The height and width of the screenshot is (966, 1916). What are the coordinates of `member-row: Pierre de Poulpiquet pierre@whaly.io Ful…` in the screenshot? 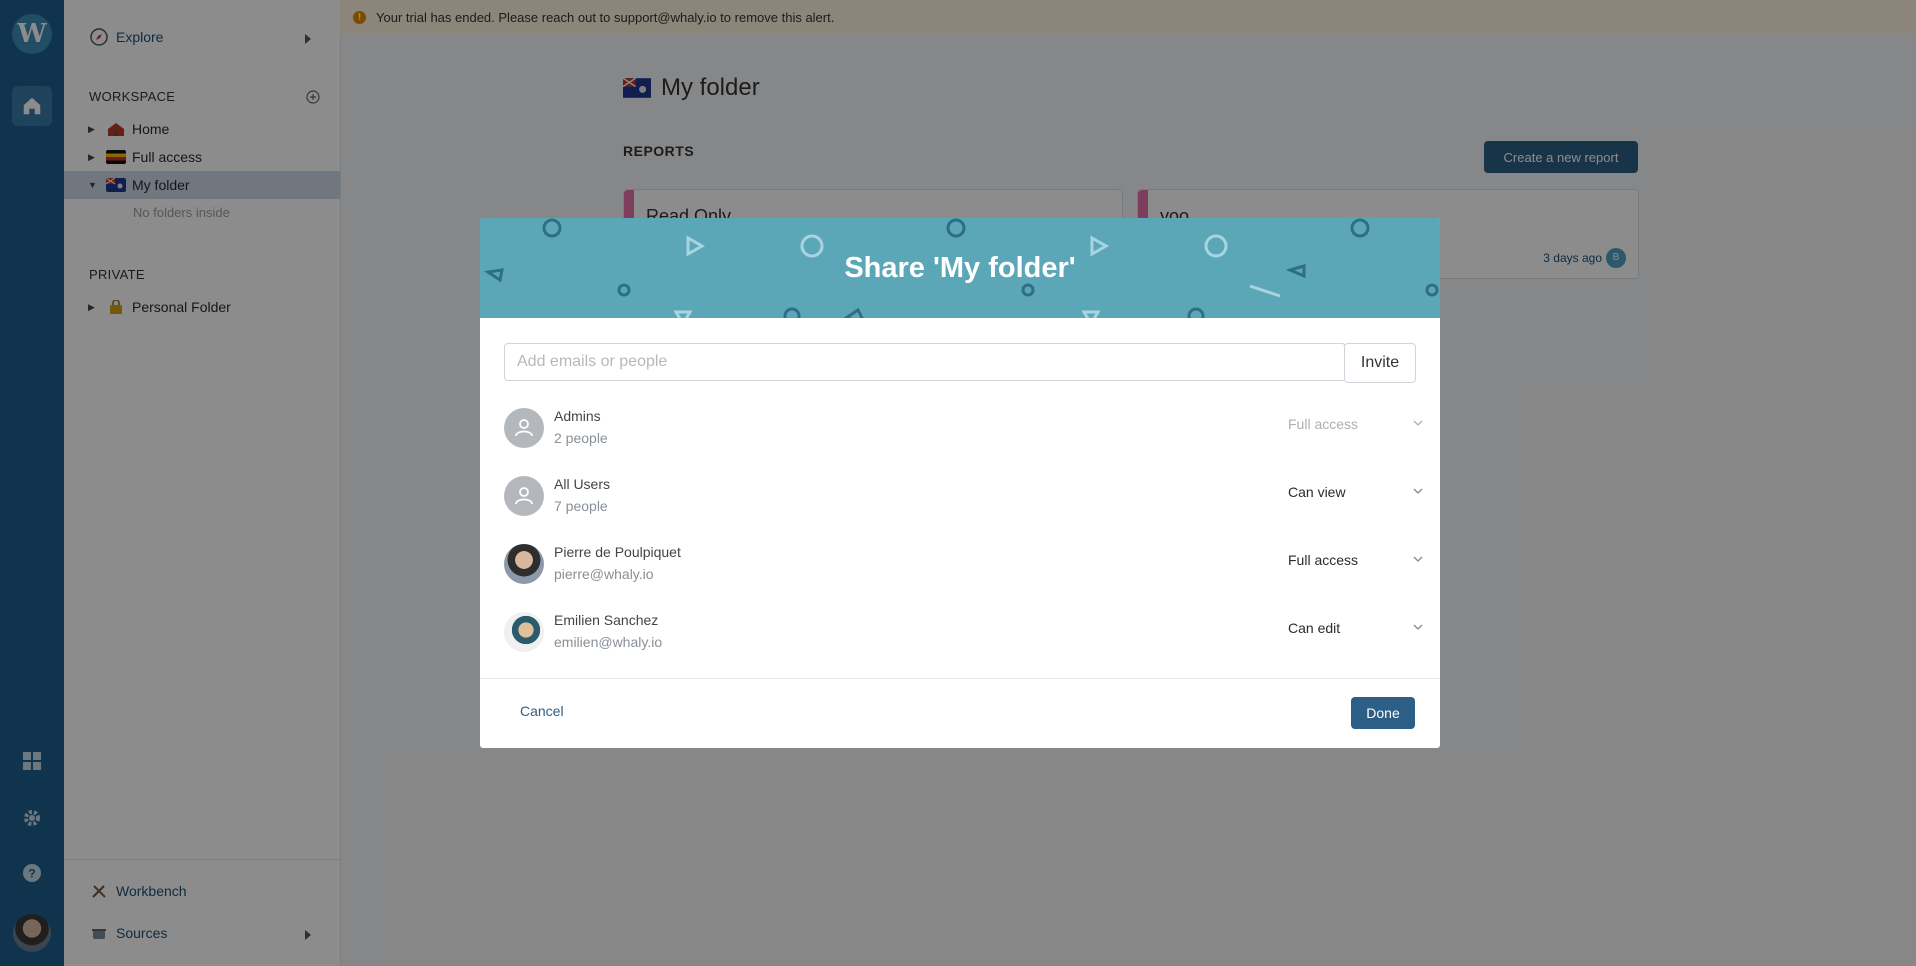 It's located at (963, 564).